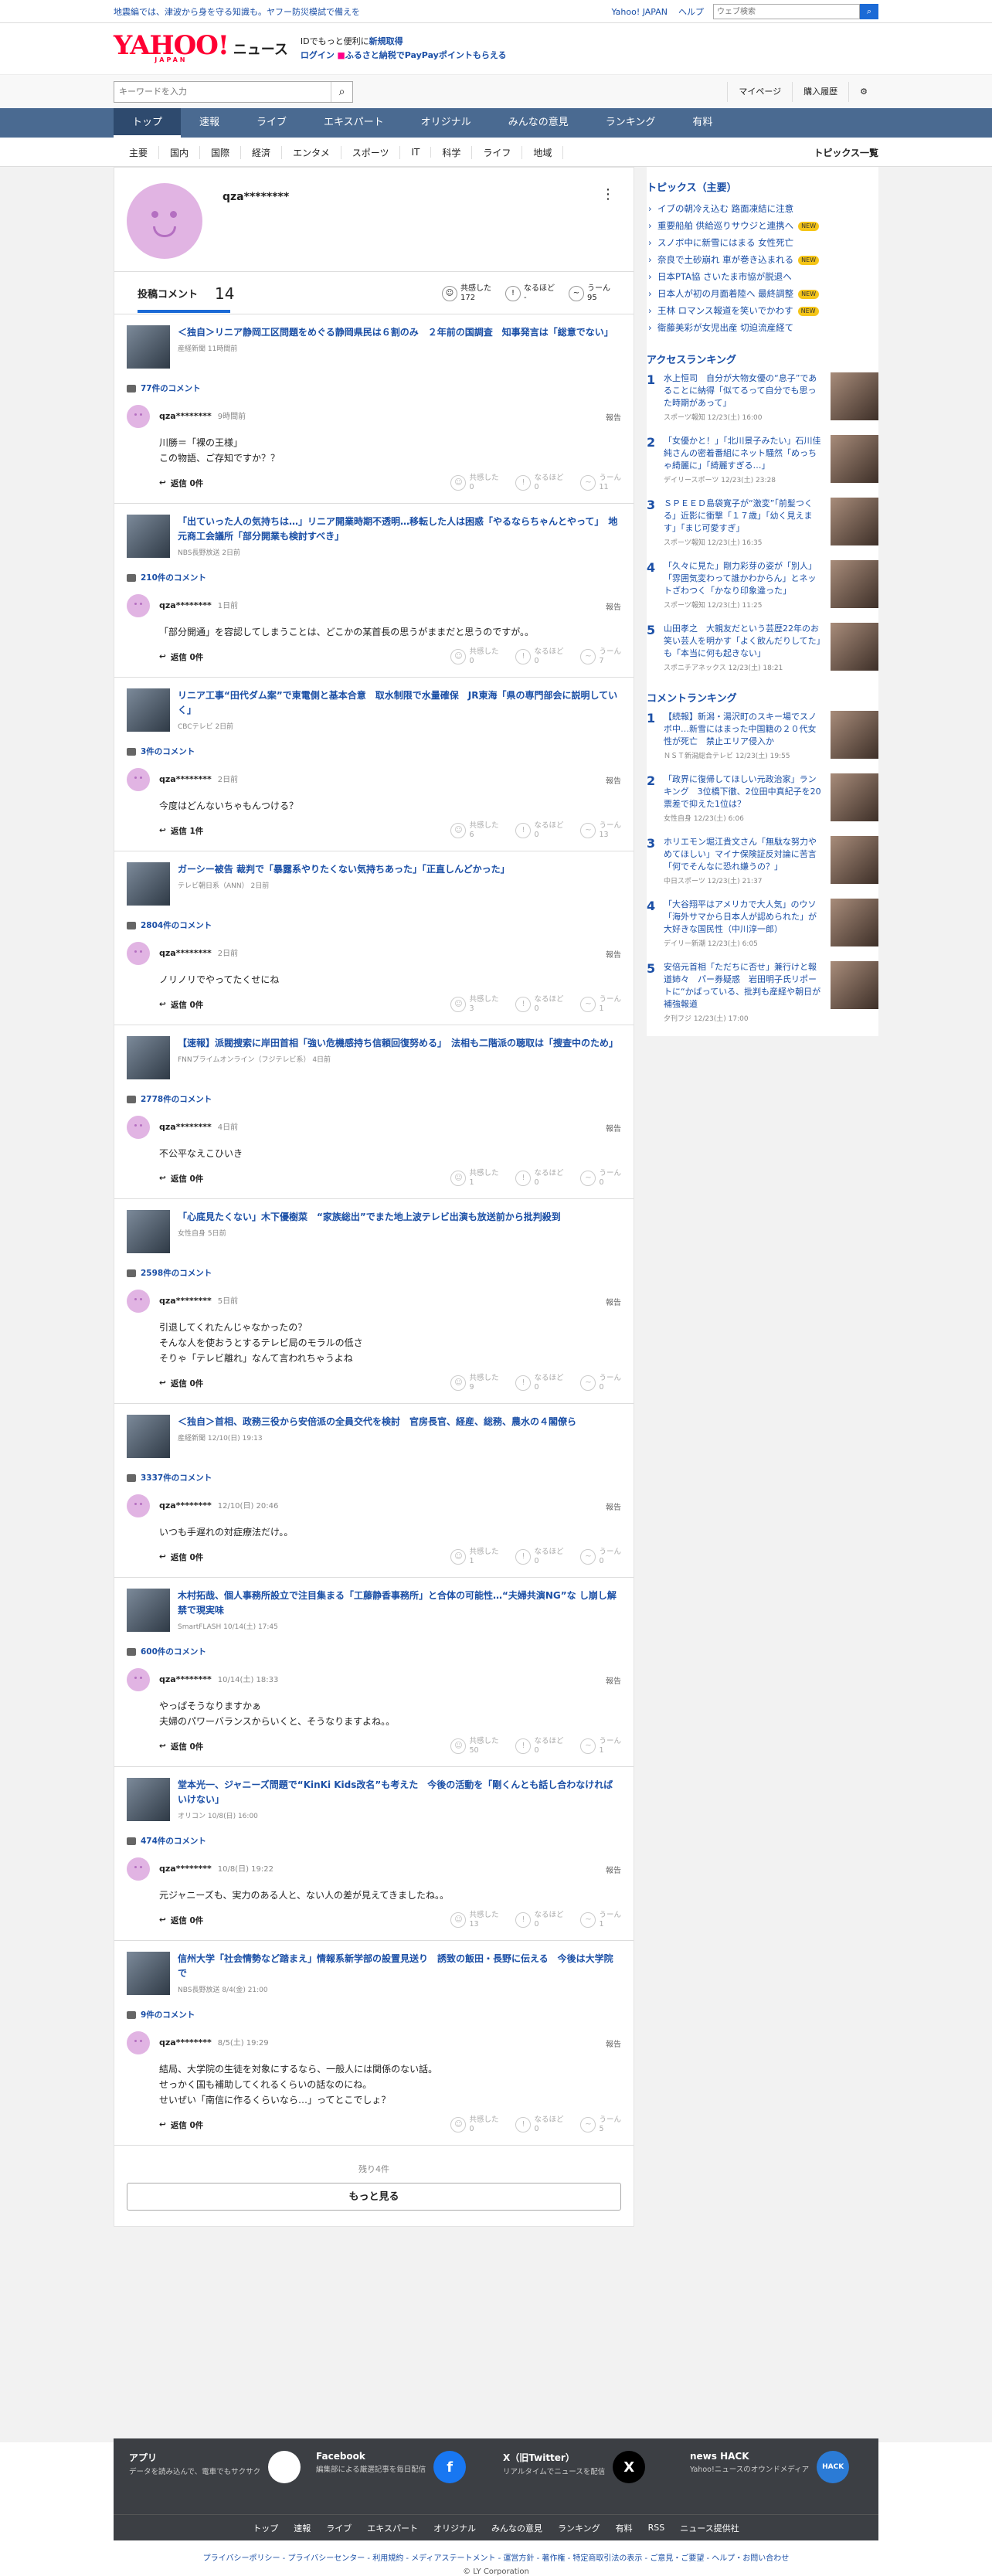 This screenshot has width=992, height=2576. I want to click on purchase-history-link: 購入履歴, so click(820, 91).